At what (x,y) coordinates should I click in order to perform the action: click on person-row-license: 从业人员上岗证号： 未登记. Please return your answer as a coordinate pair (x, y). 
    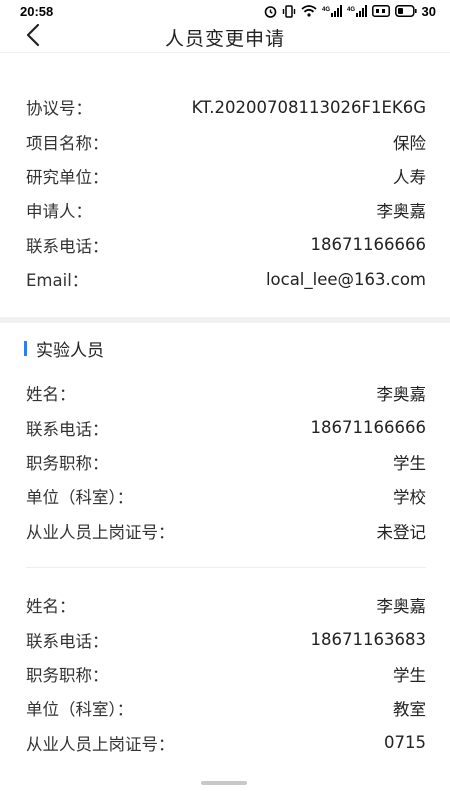
    Looking at the image, I should click on (225, 531).